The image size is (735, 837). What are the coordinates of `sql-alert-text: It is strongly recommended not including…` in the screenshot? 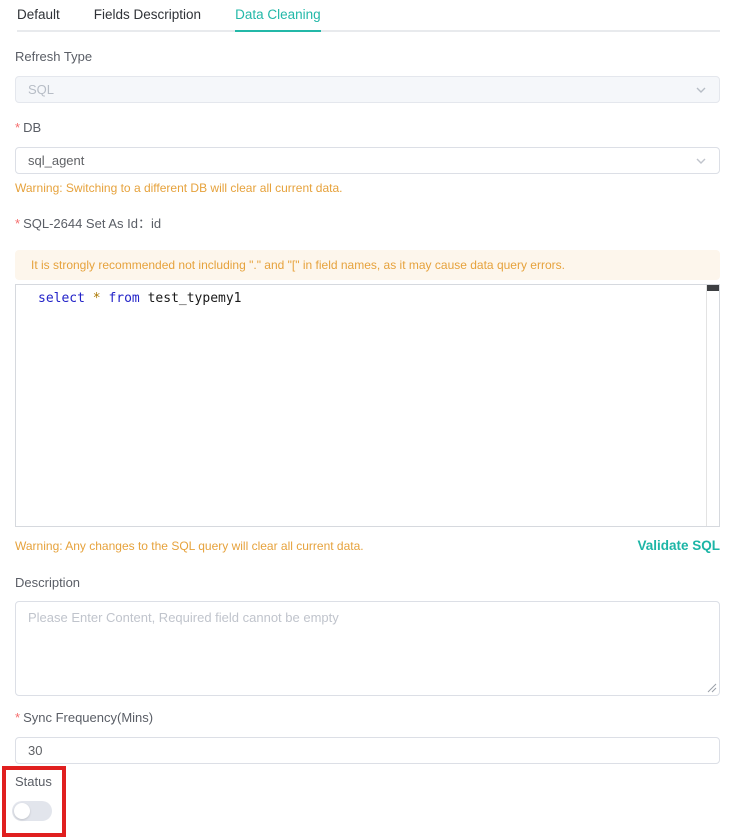 It's located at (298, 265).